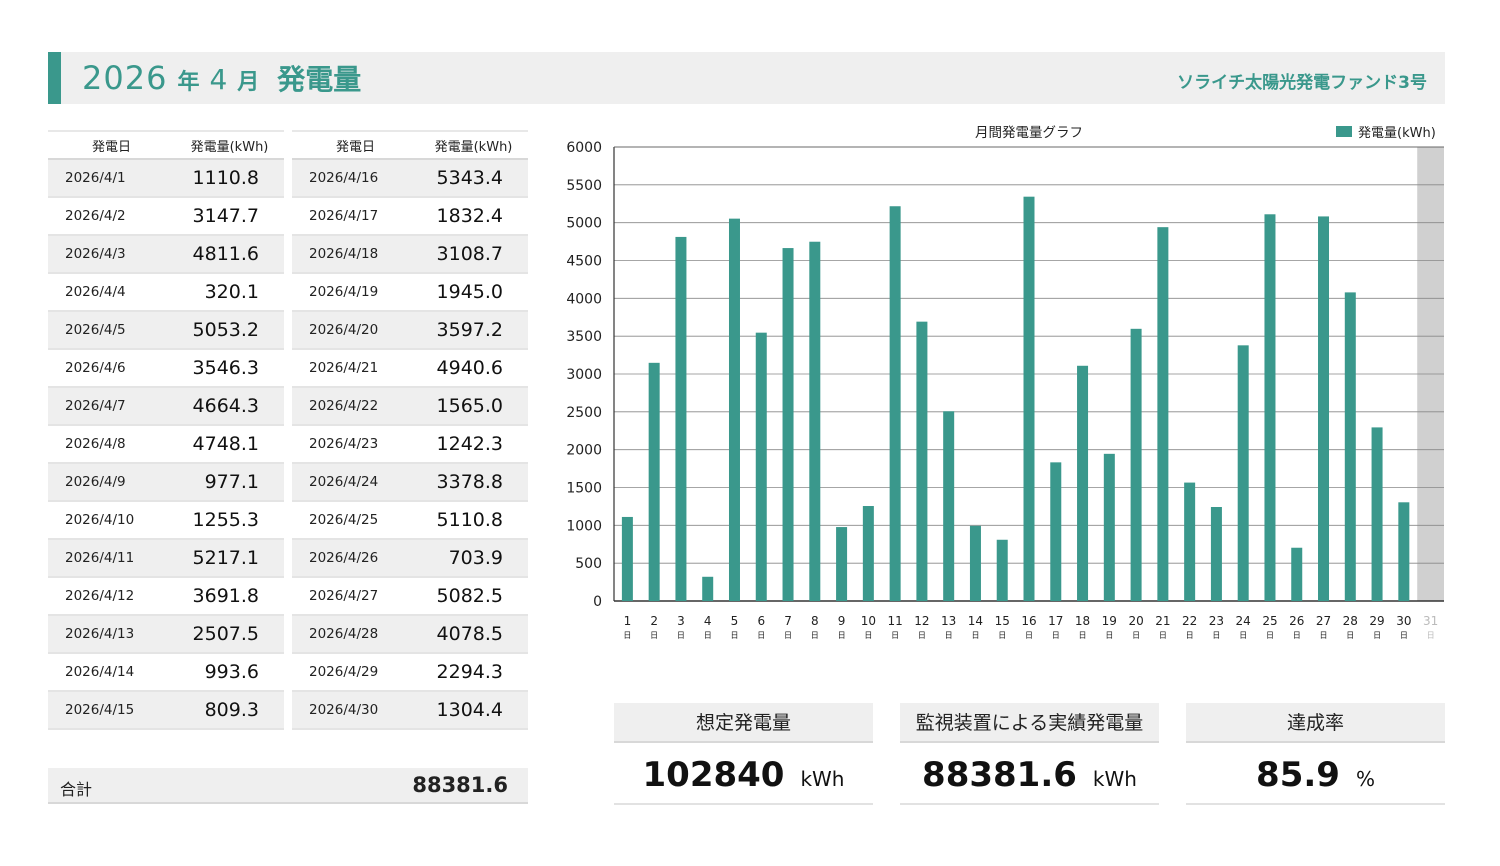 The image size is (1500, 866). I want to click on x-tick-label: 19, so click(1109, 621).